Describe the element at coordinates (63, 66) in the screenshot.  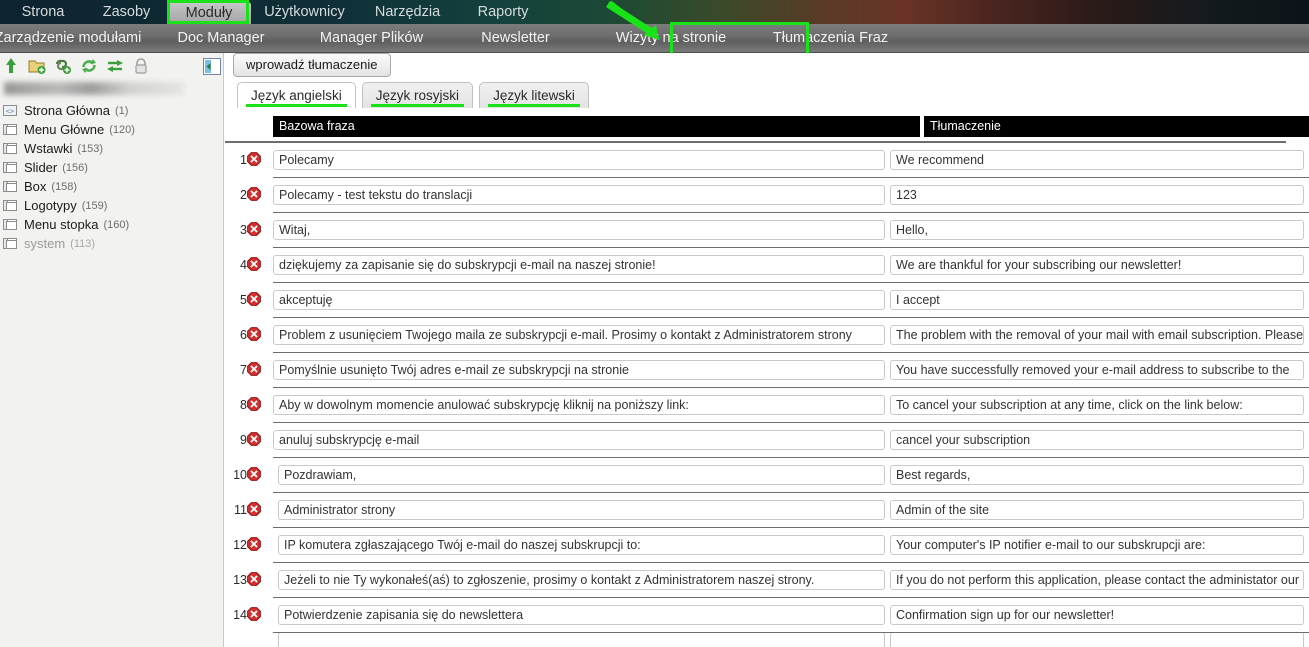
I see `link-add-icon` at that location.